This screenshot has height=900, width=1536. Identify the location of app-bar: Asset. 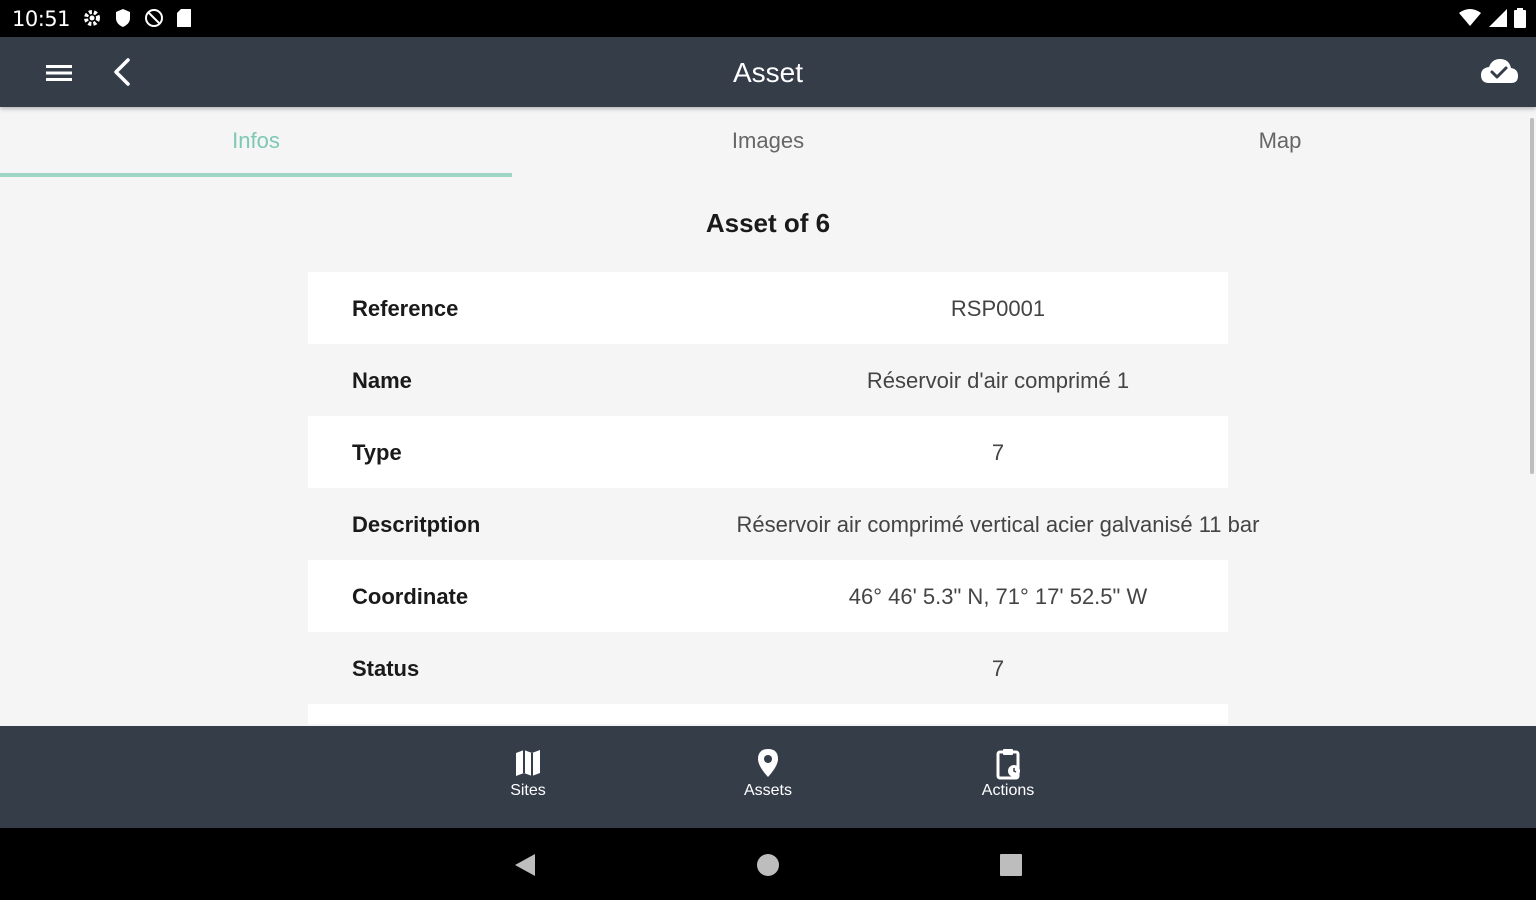
(768, 72).